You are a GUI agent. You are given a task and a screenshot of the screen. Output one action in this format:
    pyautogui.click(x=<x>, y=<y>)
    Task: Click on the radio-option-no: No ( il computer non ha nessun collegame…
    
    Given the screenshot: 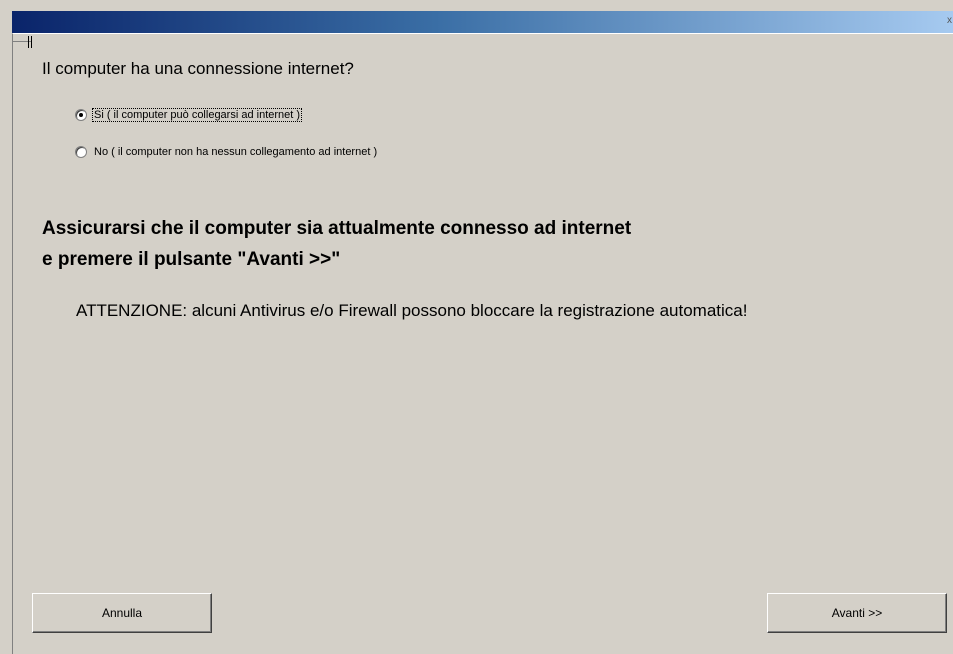 What is the action you would take?
    pyautogui.click(x=226, y=152)
    